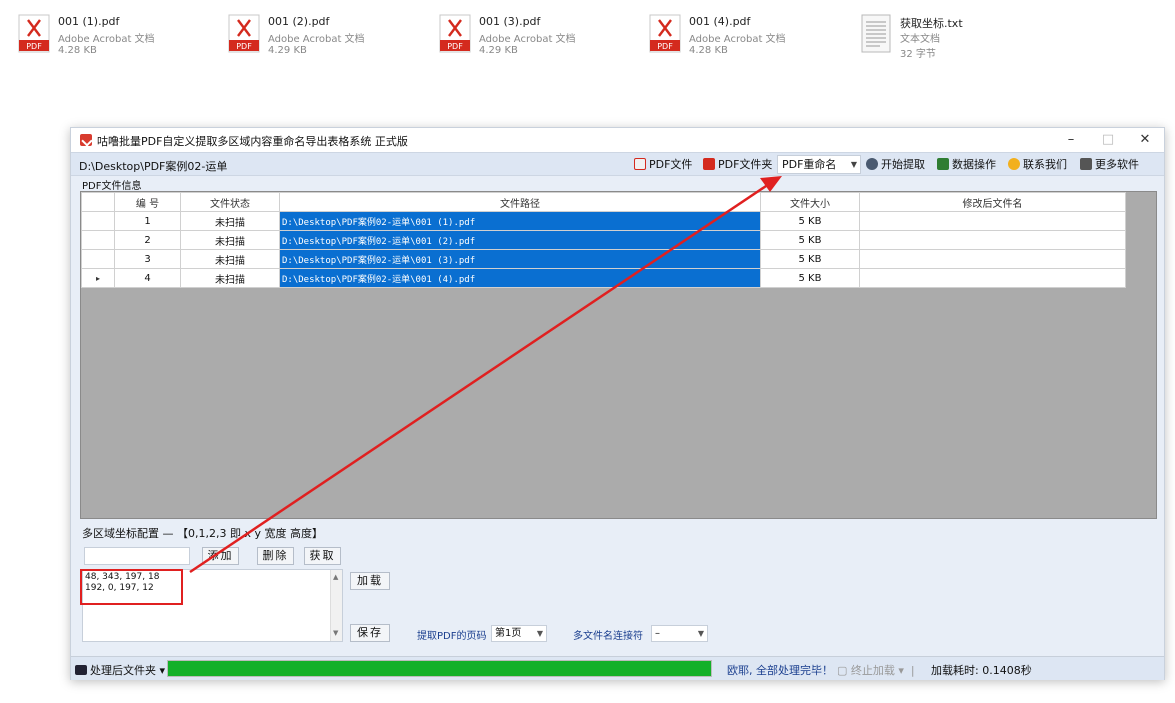 This screenshot has width=1175, height=703. I want to click on data-ops-button: 数据操作, so click(966, 164).